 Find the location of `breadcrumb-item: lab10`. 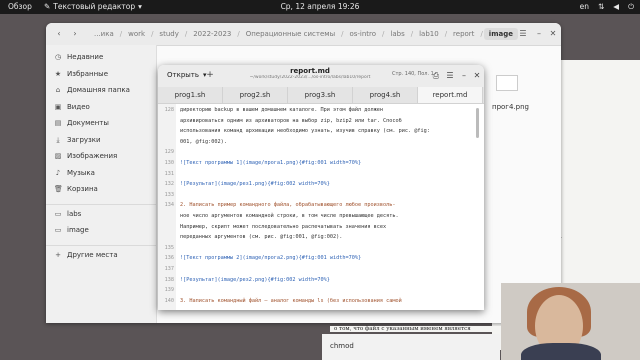

breadcrumb-item: lab10 is located at coordinates (429, 34).